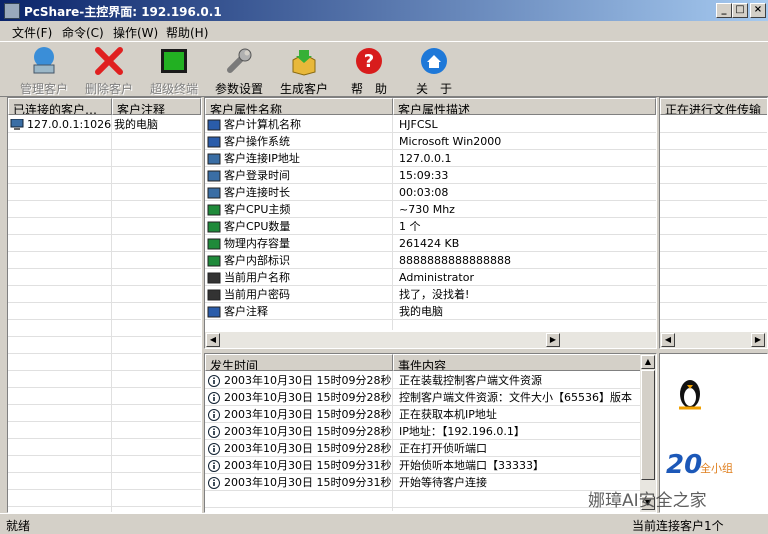  I want to click on property-row: 当前用户密码 找了，没找着!, so click(431, 294).